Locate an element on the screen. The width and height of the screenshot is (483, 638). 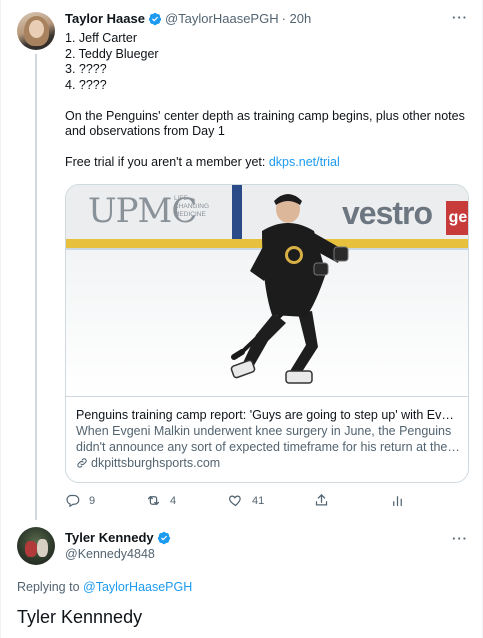
trial-prefix: Free trial if you aren't a member yet: is located at coordinates (167, 162).